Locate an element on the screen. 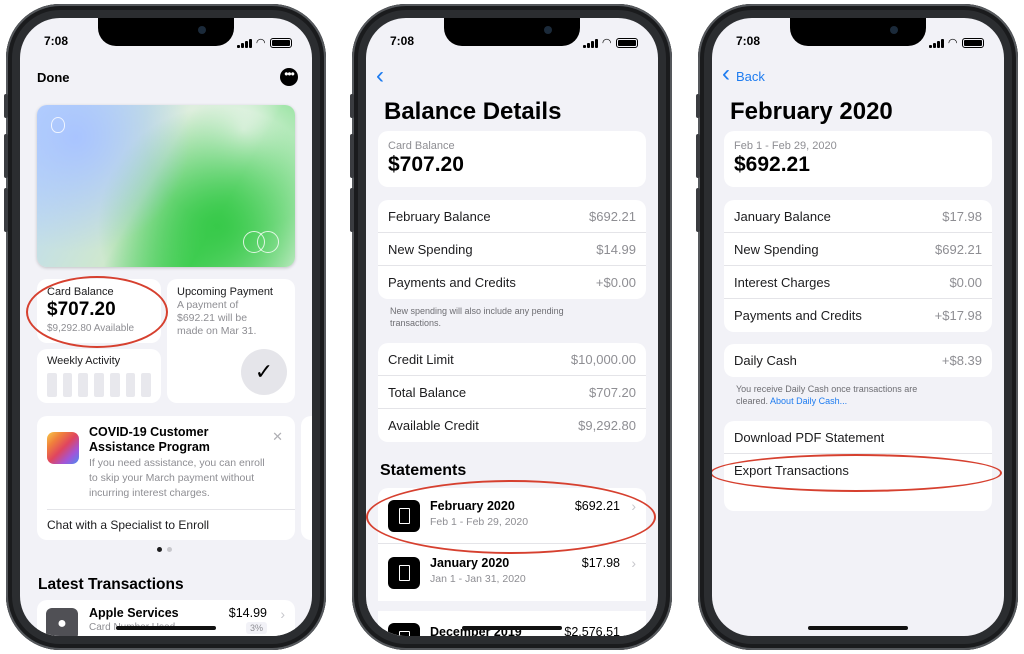 This screenshot has height=654, width=1024. card-balance-label: Card Balance is located at coordinates (421, 146).